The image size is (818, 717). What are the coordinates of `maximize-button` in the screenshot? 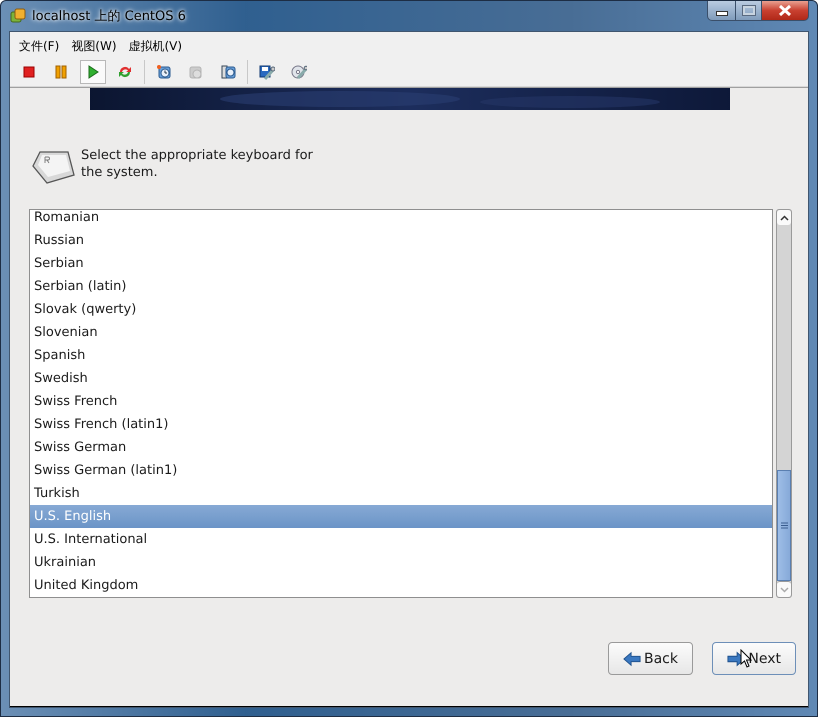 It's located at (749, 11).